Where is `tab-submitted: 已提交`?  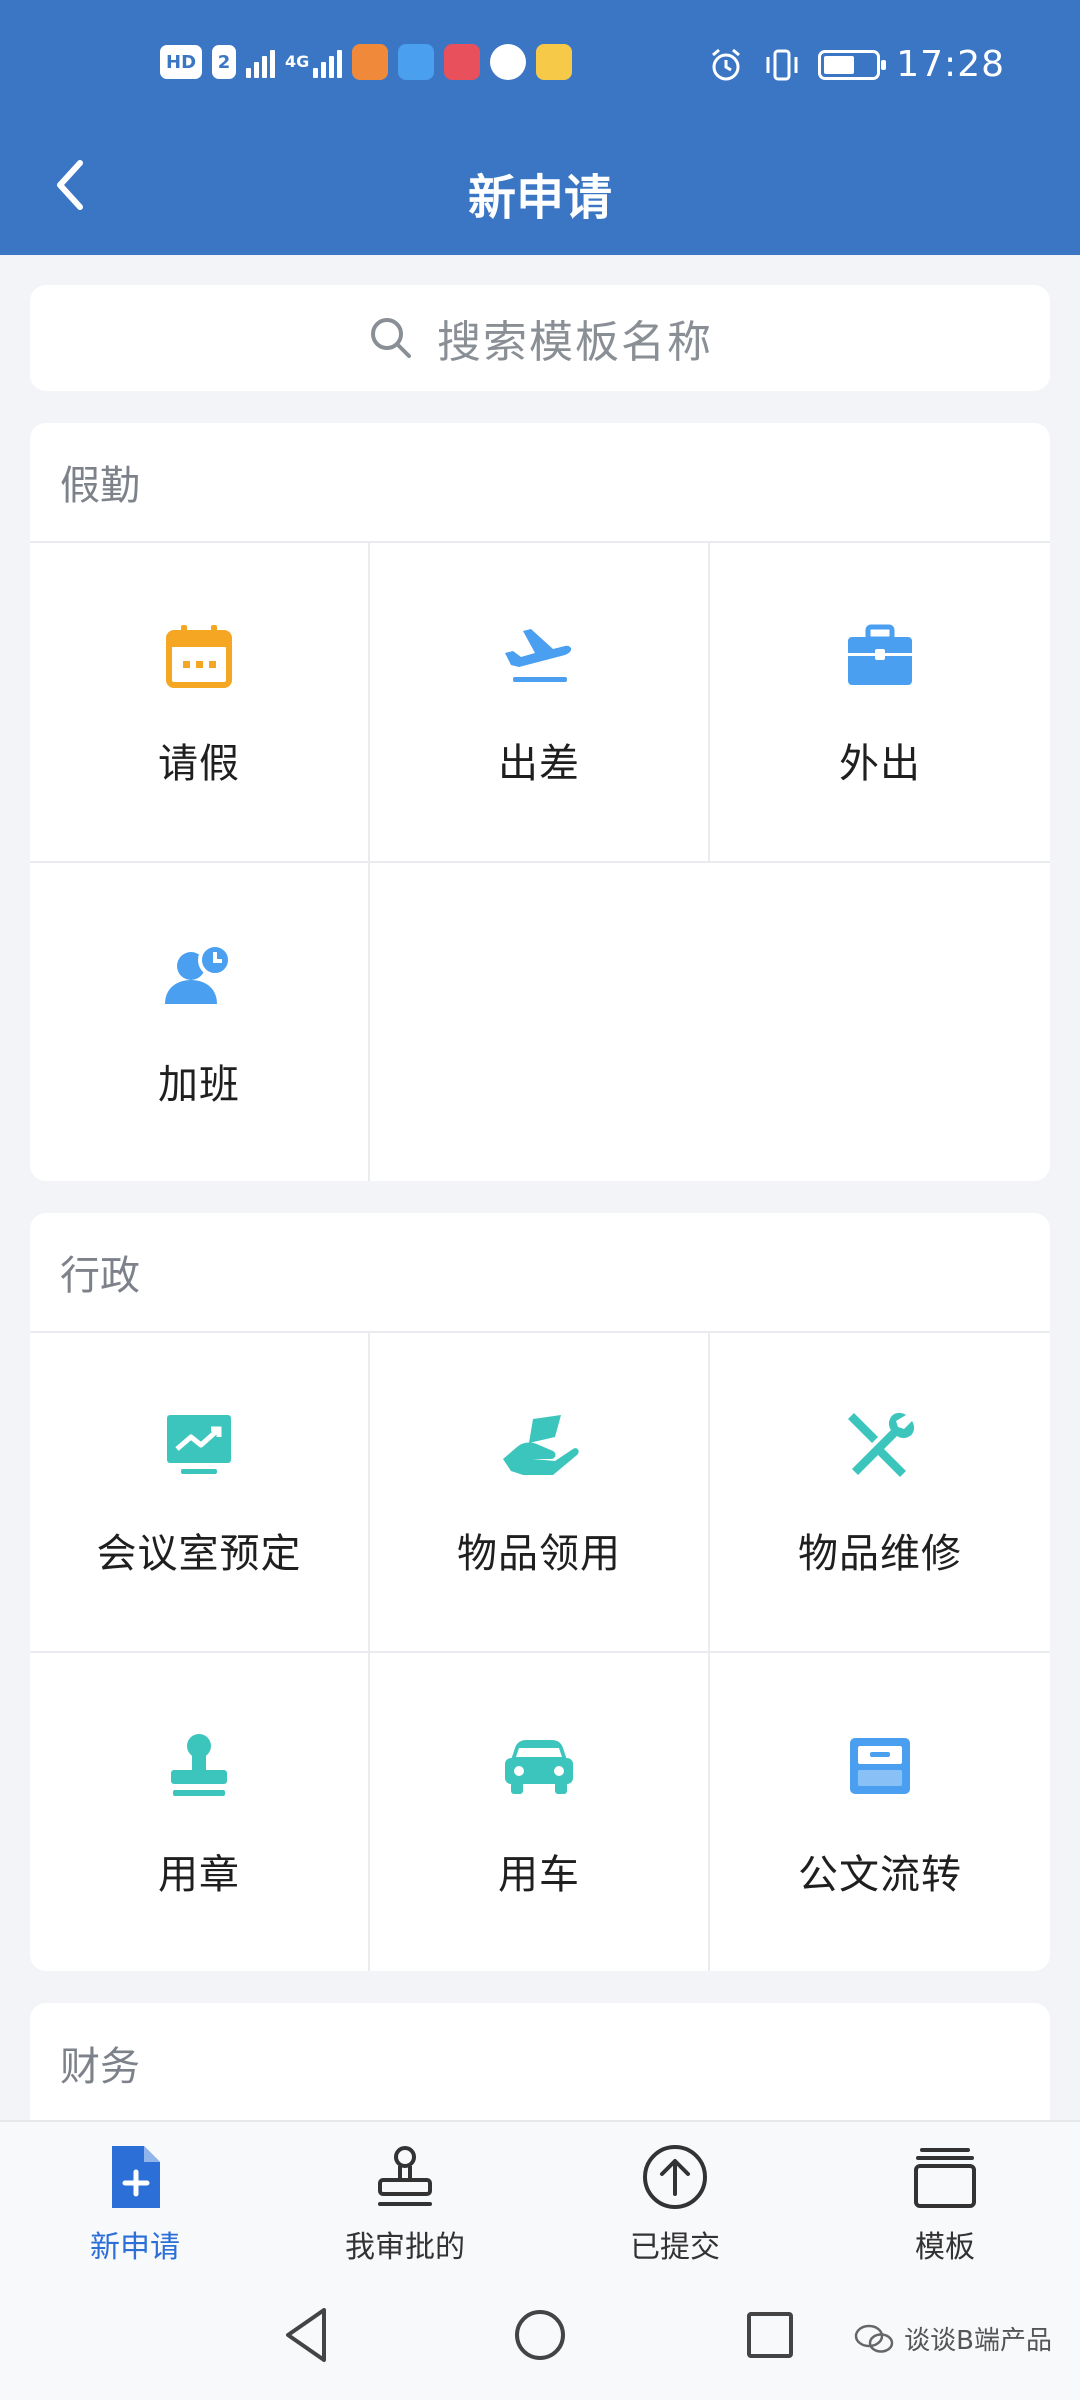 tab-submitted: 已提交 is located at coordinates (675, 2201).